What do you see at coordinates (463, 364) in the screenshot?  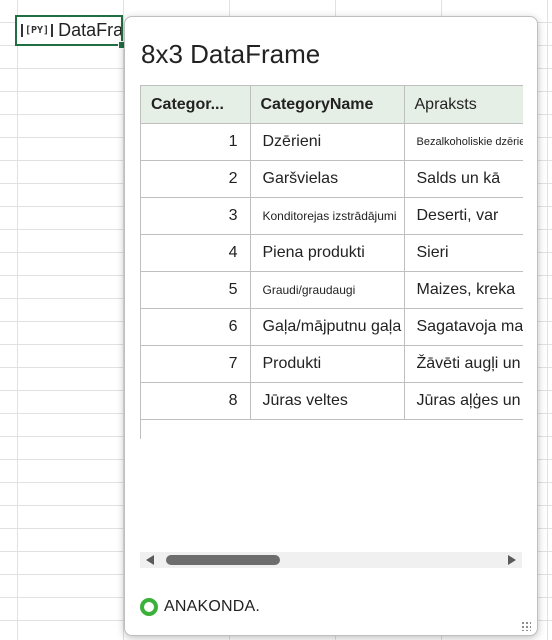 I see `table-cell: Žāvēti augļi un` at bounding box center [463, 364].